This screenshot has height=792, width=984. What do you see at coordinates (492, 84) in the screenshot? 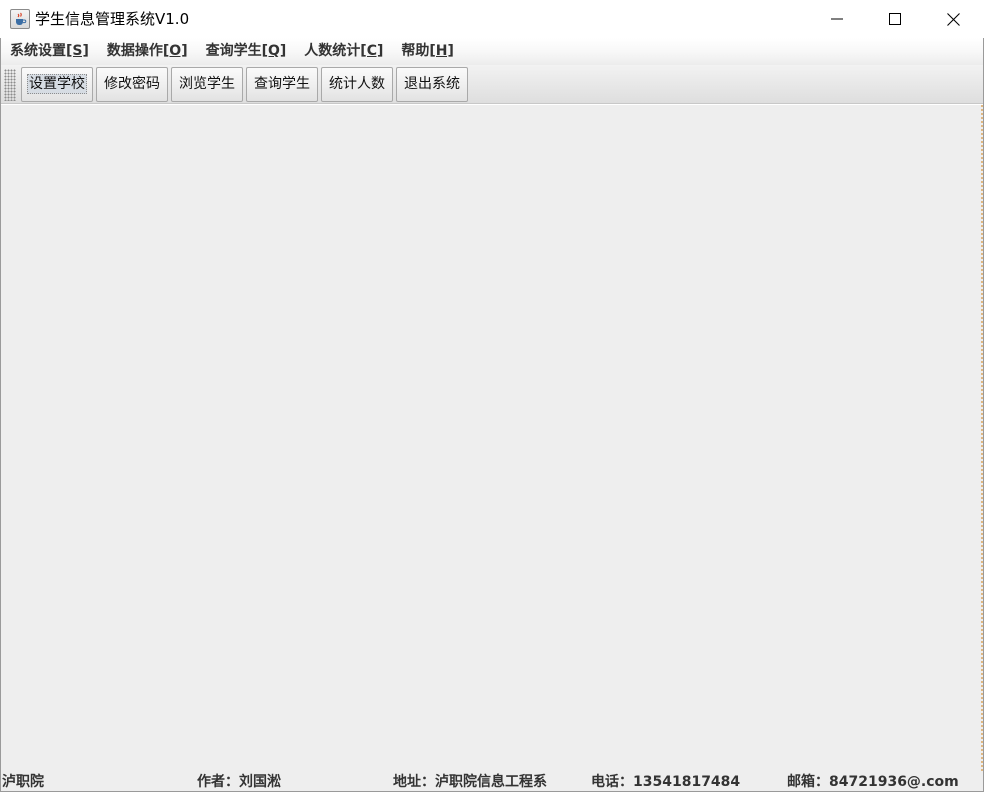
I see `toolbar: 设置学校 修改密码 浏览学生 查询学生 统计人数 退出系统` at bounding box center [492, 84].